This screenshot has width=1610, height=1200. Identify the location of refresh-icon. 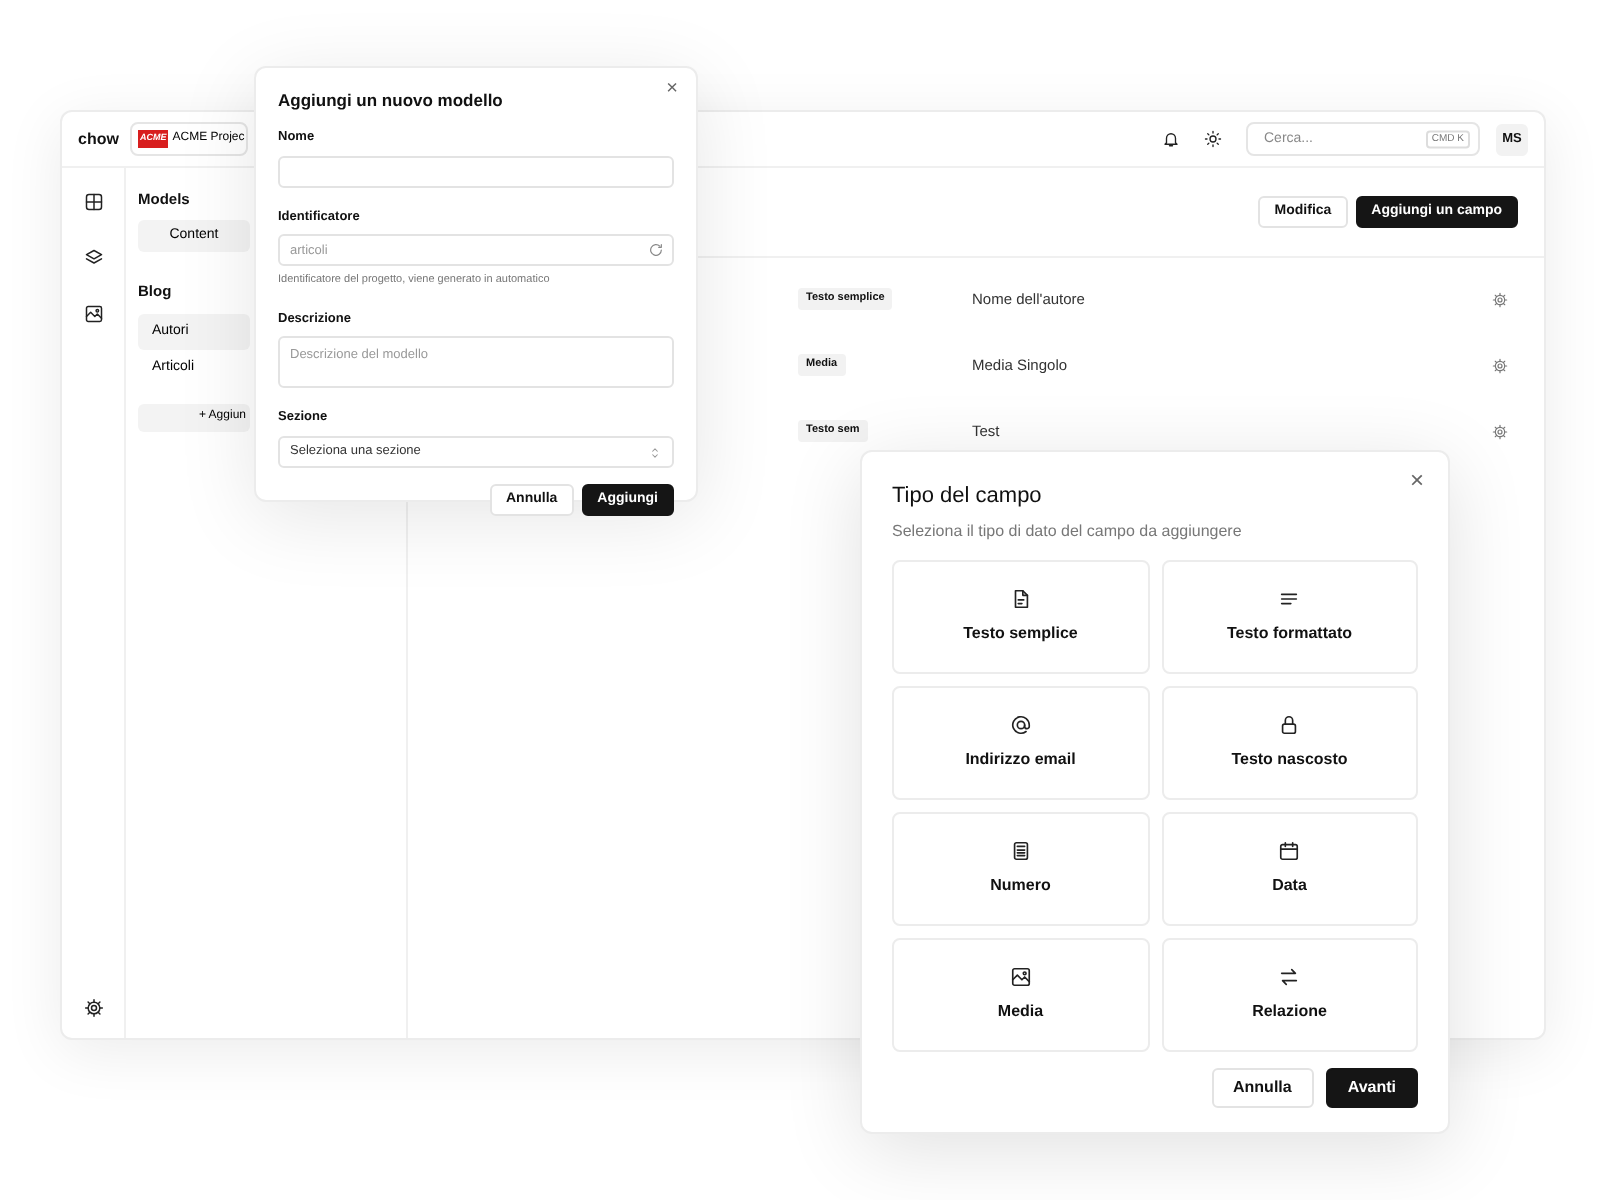
(656, 250).